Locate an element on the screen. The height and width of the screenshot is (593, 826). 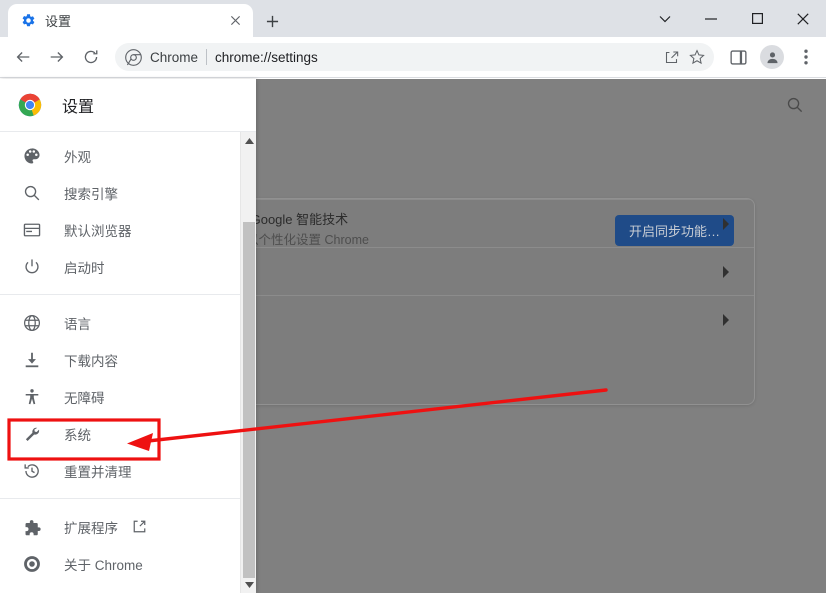
forward-arrow-icon is located at coordinates (57, 57).